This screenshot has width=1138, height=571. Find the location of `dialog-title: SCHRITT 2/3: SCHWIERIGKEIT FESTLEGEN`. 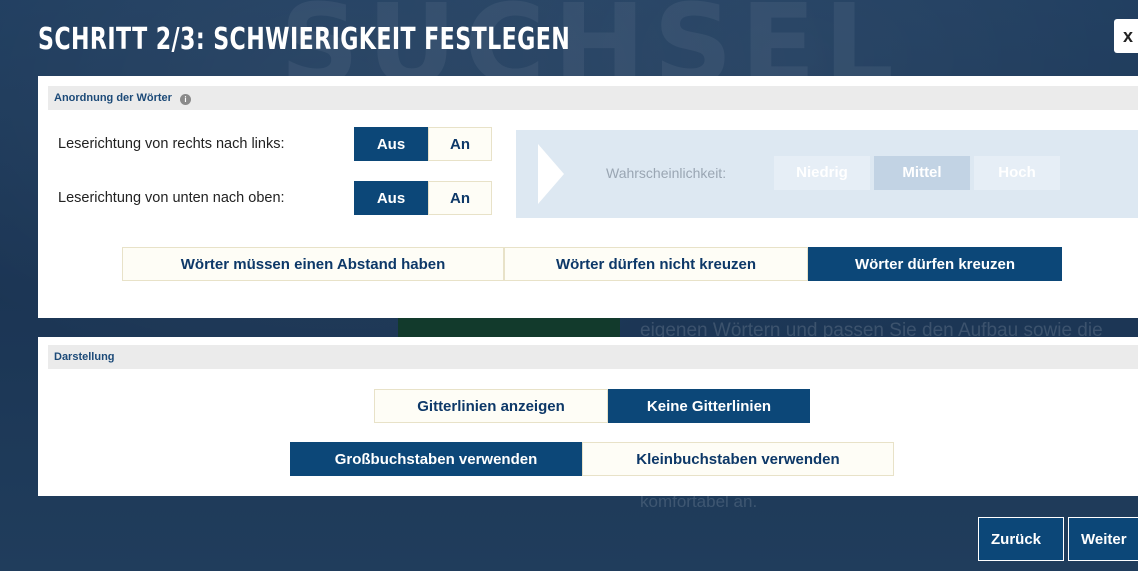

dialog-title: SCHRITT 2/3: SCHWIERIGKEIT FESTLEGEN is located at coordinates (304, 39).